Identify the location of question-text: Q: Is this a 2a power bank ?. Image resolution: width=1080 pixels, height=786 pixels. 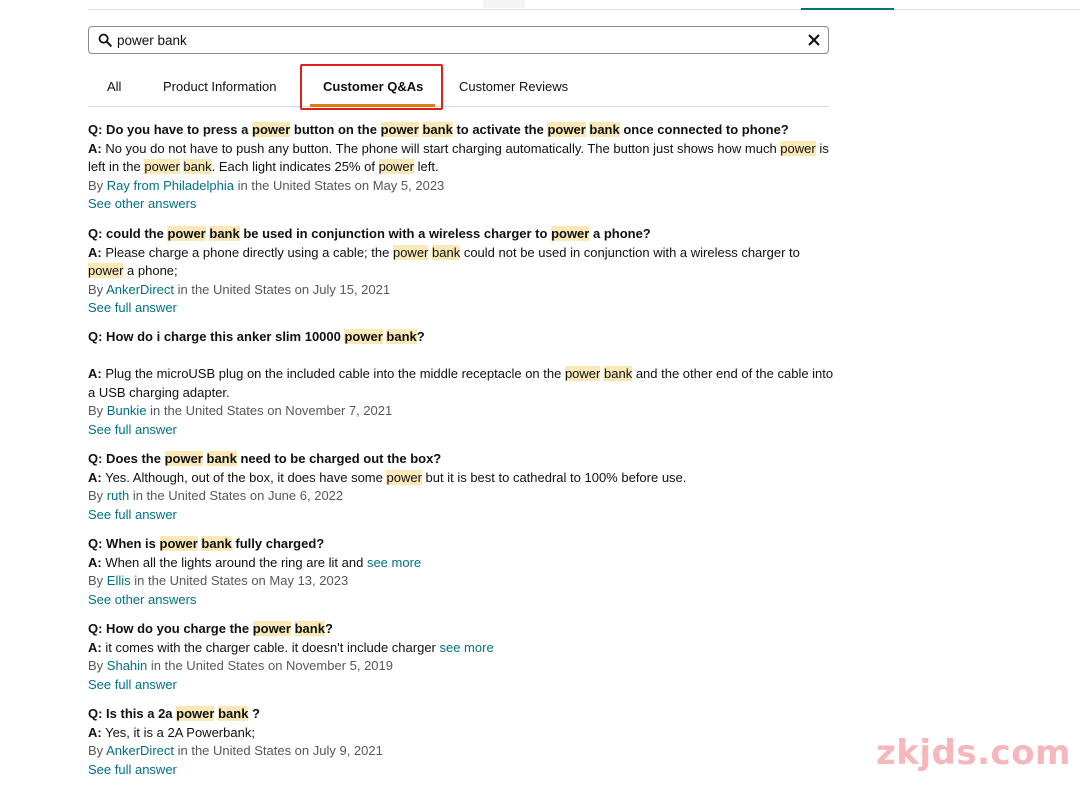
(174, 713).